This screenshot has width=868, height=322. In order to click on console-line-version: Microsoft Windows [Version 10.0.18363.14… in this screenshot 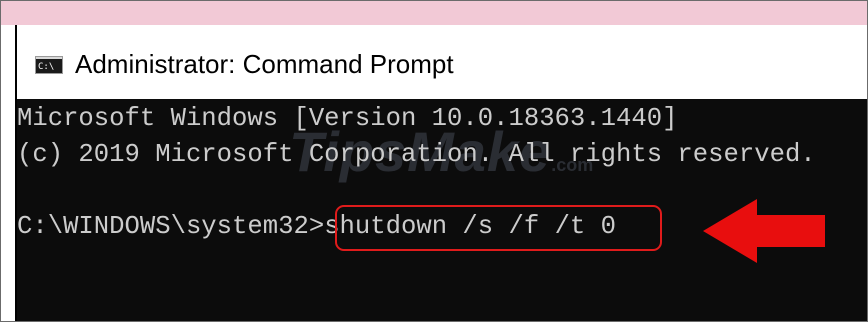, I will do `click(347, 118)`.